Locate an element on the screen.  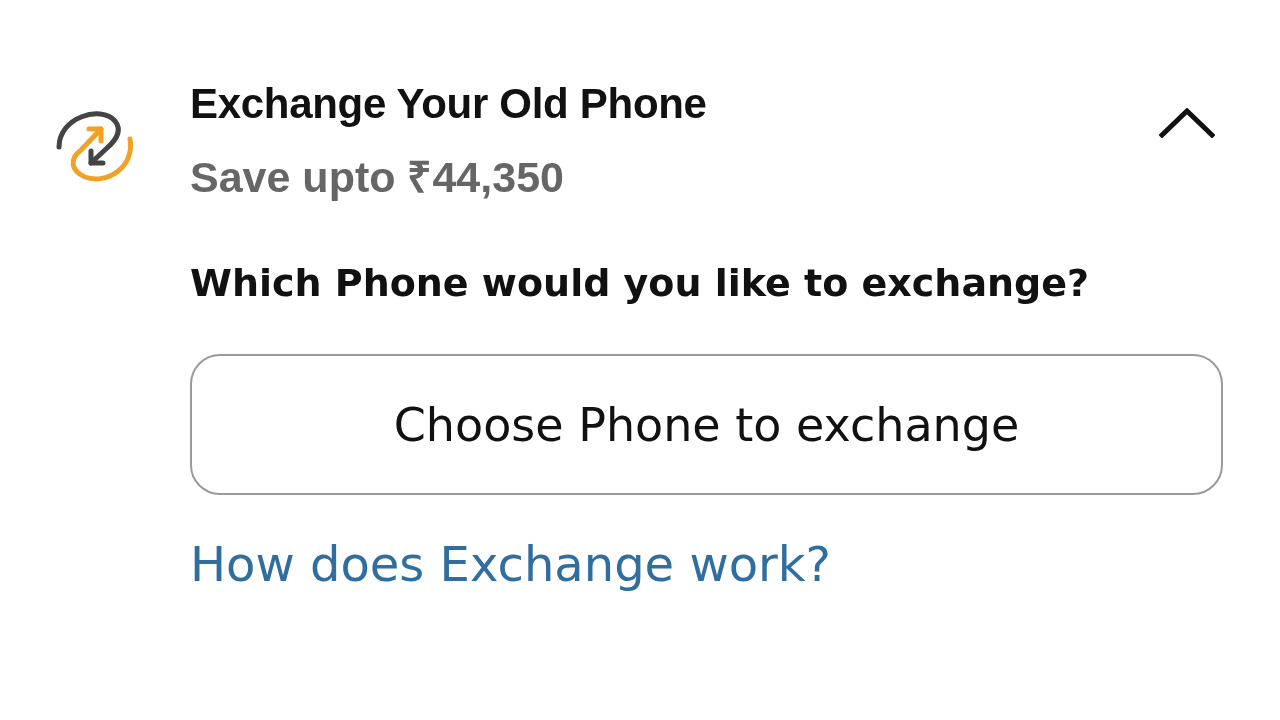
savings-text: Save upto ₹44,350 is located at coordinates (377, 177).